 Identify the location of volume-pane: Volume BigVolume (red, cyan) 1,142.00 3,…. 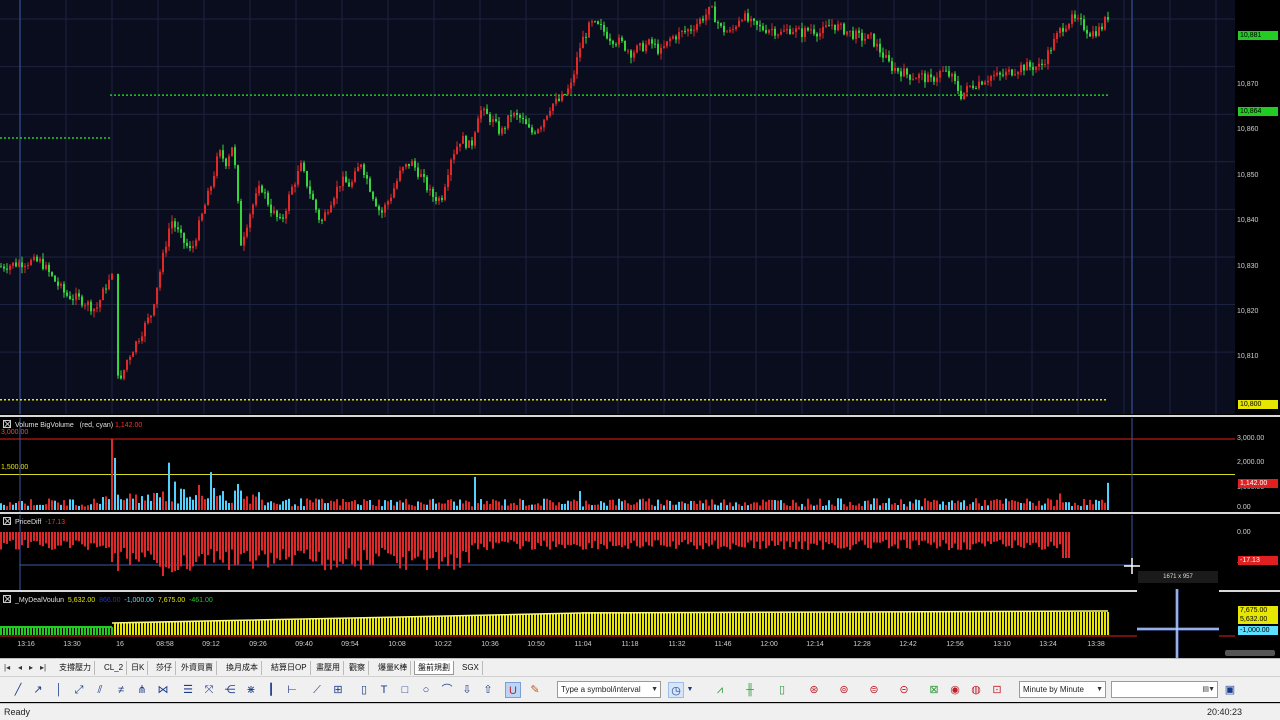
(617, 465).